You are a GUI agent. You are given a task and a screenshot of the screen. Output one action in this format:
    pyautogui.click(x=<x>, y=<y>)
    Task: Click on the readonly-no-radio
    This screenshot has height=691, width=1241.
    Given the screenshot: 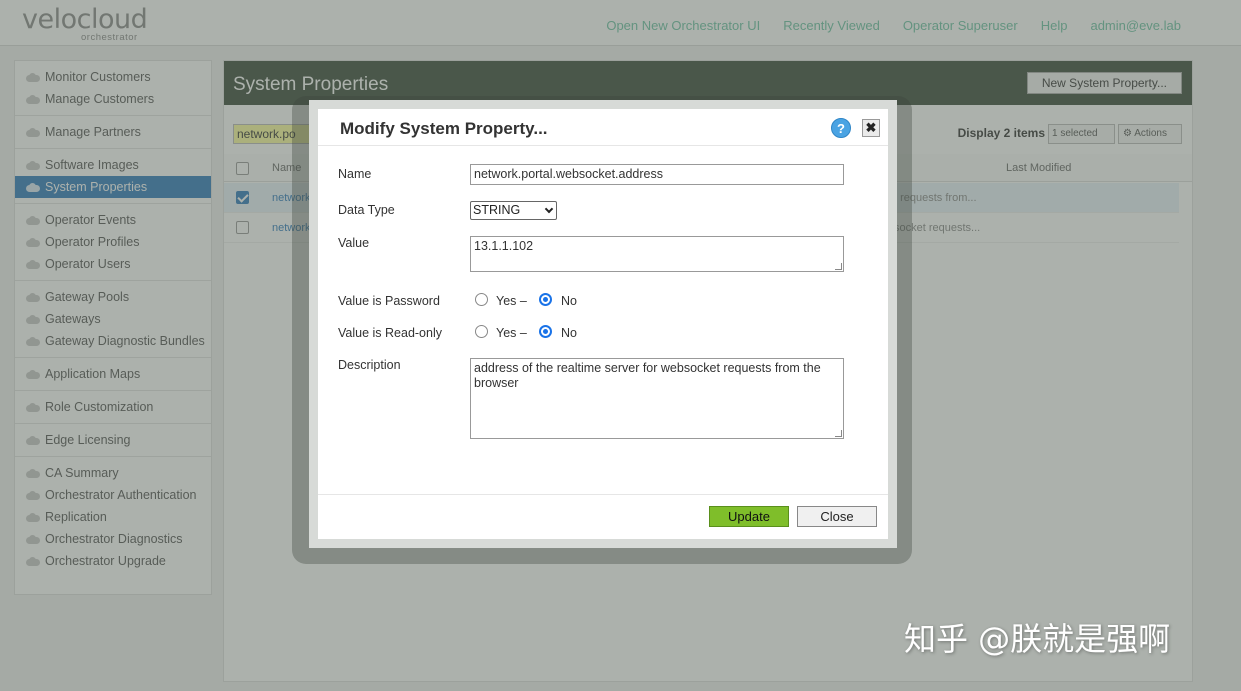 What is the action you would take?
    pyautogui.click(x=545, y=331)
    